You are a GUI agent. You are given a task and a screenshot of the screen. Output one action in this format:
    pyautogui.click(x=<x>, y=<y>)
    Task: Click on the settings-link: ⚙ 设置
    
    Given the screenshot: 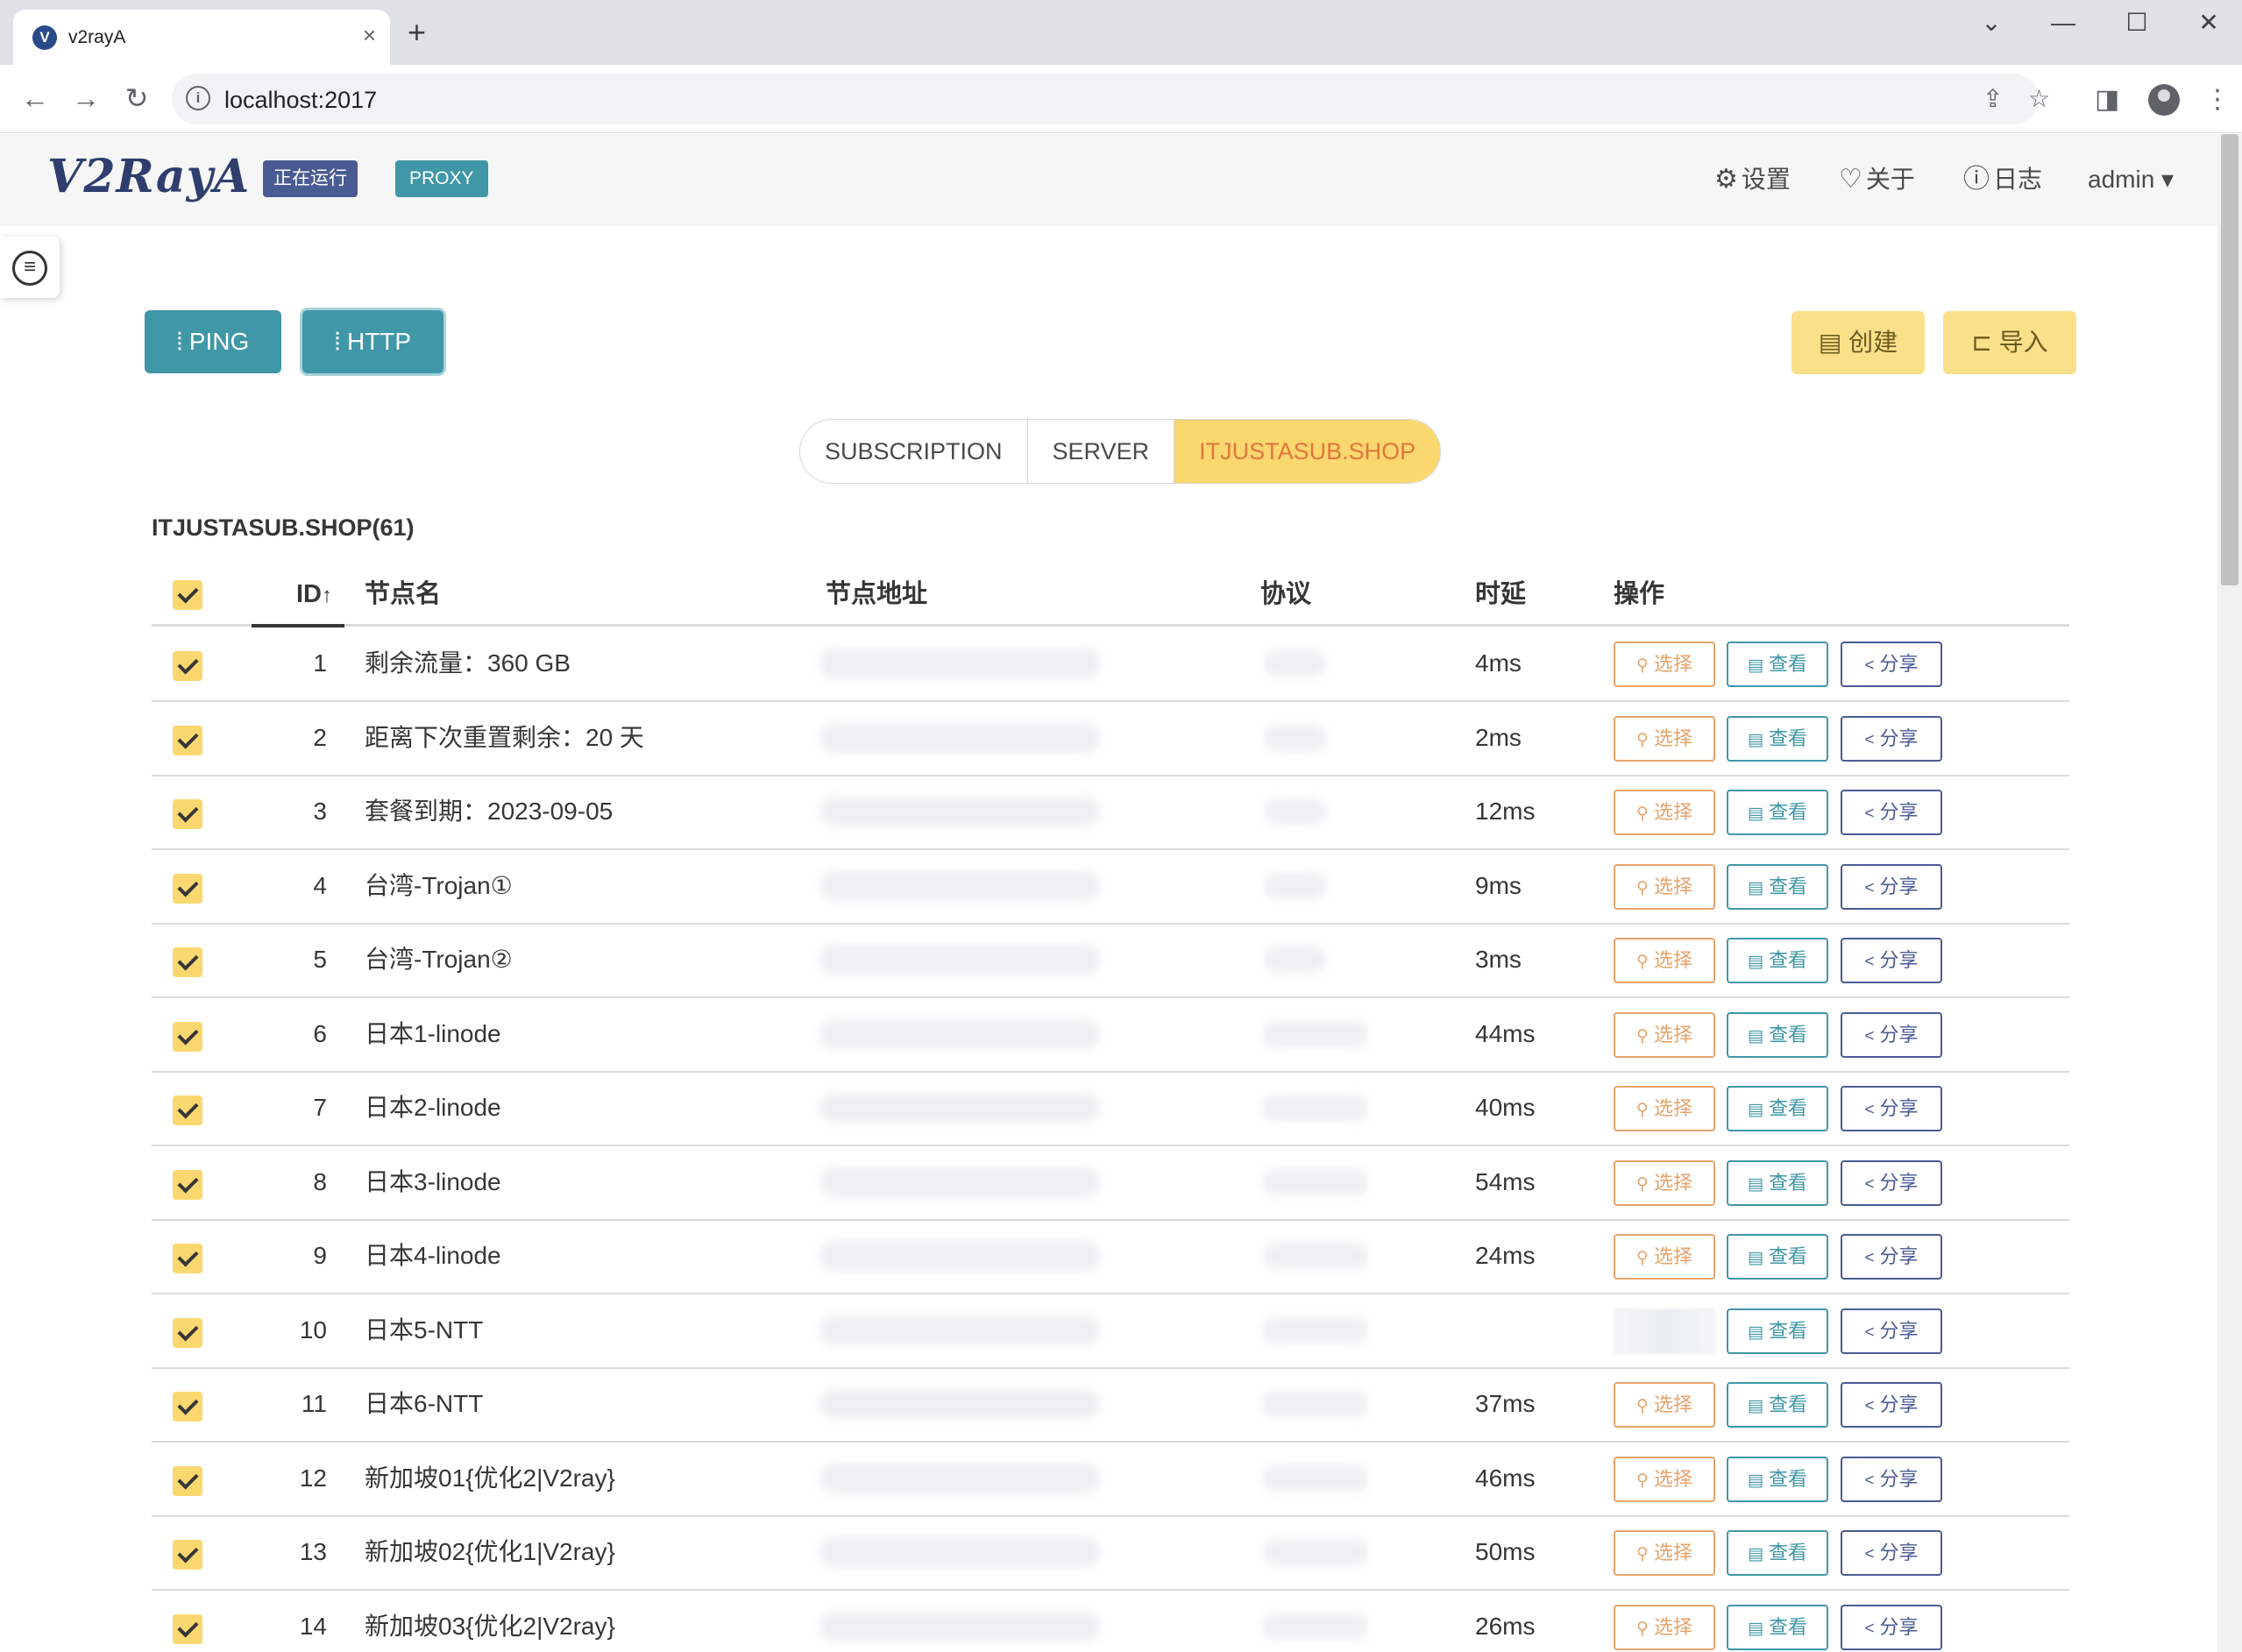 What is the action you would take?
    pyautogui.click(x=1752, y=179)
    